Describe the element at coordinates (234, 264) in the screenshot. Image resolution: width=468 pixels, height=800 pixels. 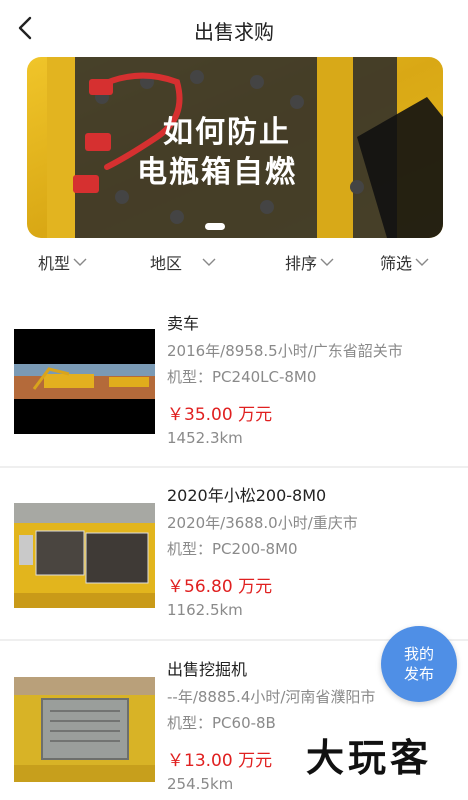
I see `filter-bar: 机型 地区 排序 筛选` at that location.